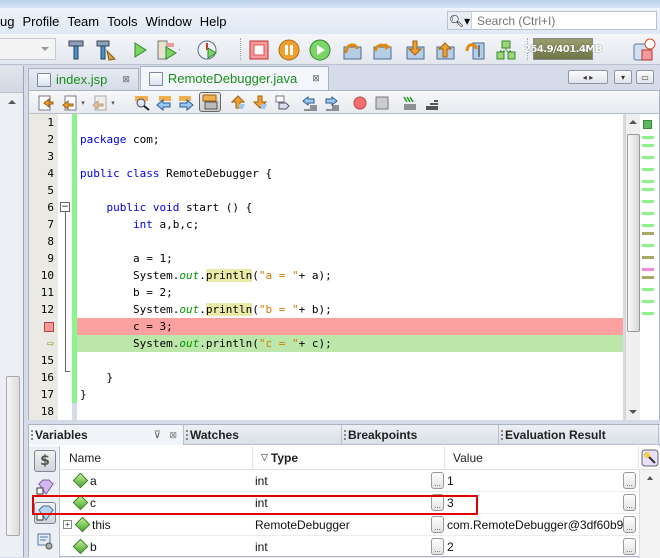 The height and width of the screenshot is (558, 660). What do you see at coordinates (140, 50) in the screenshot?
I see `run-project-button` at bounding box center [140, 50].